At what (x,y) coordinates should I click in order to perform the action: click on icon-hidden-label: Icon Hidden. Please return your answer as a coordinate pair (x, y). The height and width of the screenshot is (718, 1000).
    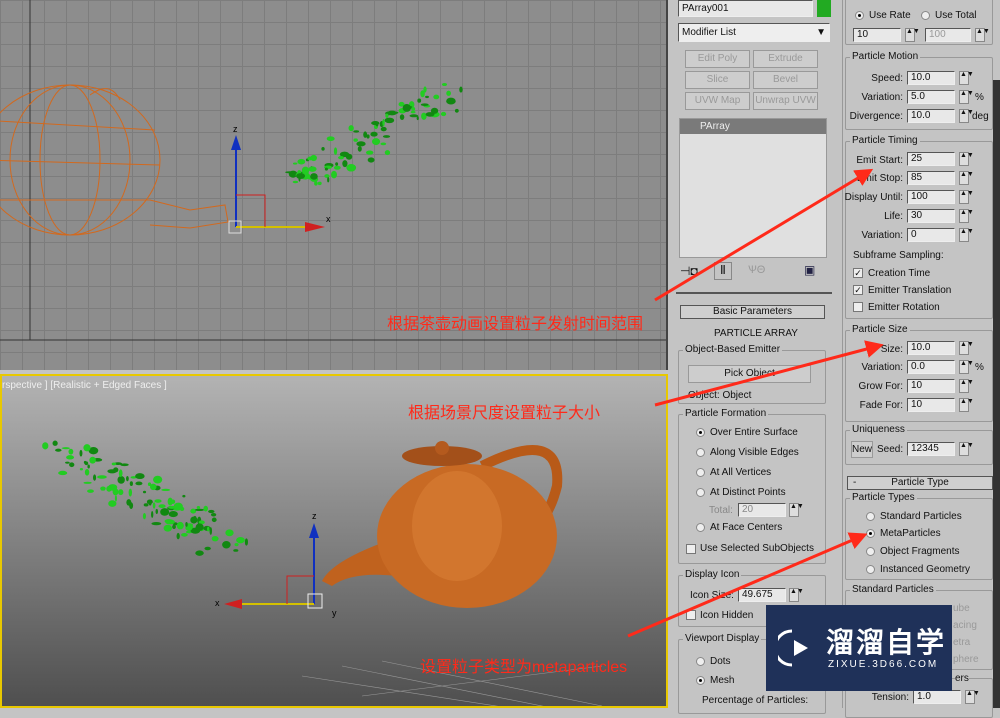
    Looking at the image, I should click on (727, 615).